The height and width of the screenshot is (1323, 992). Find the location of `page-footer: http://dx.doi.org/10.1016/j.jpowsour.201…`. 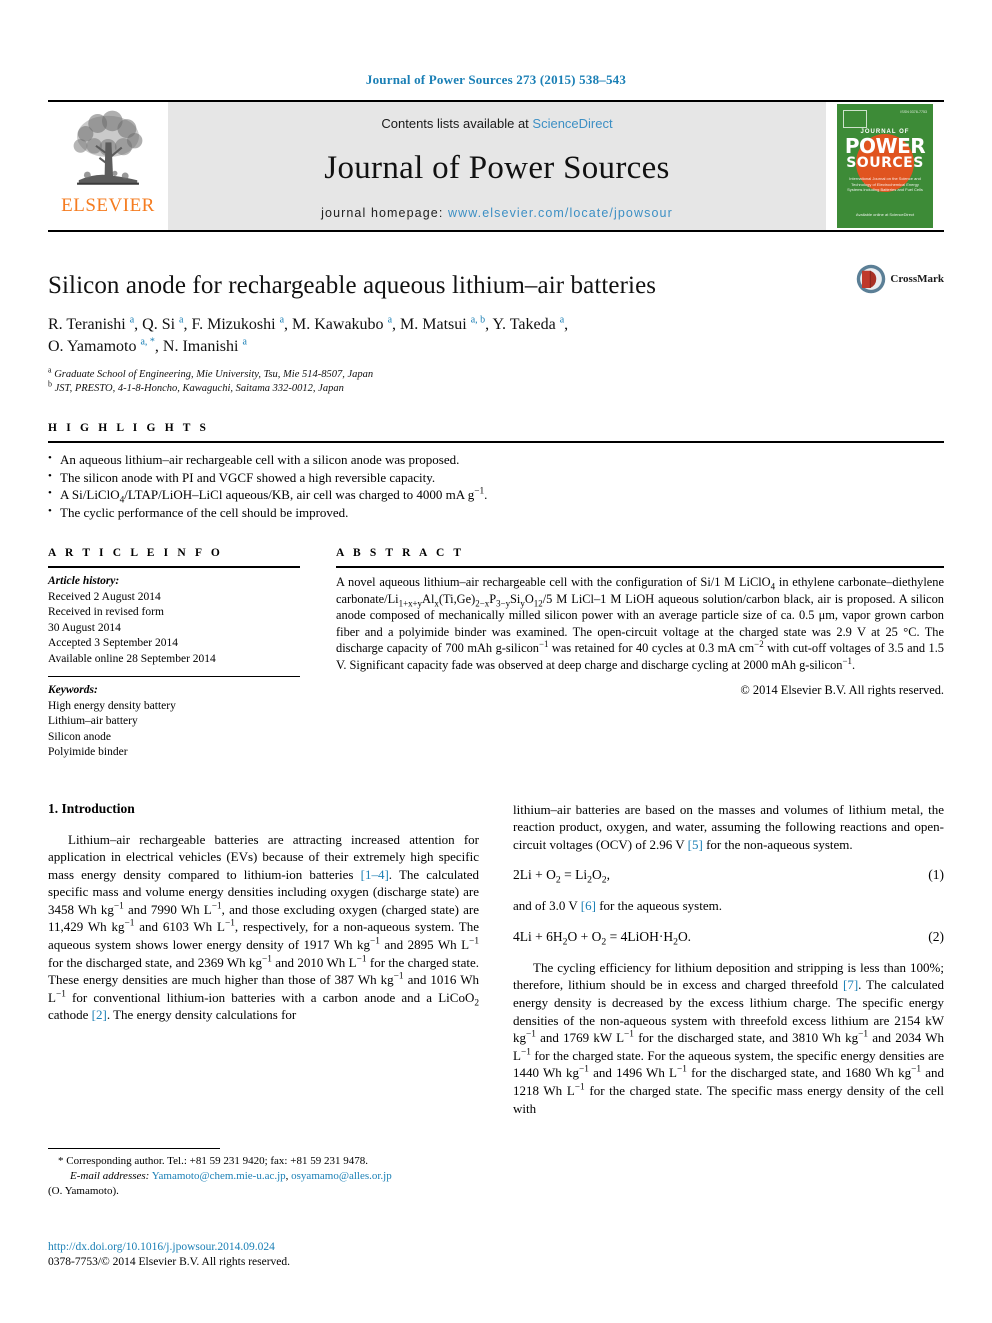

page-footer: http://dx.doi.org/10.1016/j.jpowsour.201… is located at coordinates (298, 1255).